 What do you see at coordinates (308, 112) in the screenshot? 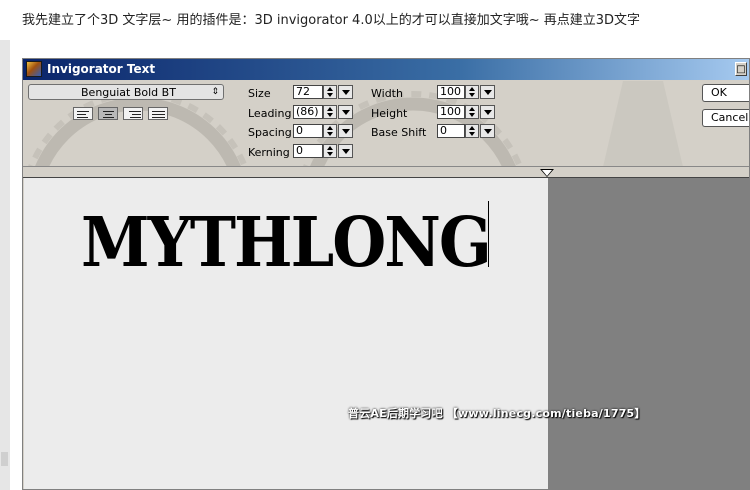
I see `leading-field: (86)` at bounding box center [308, 112].